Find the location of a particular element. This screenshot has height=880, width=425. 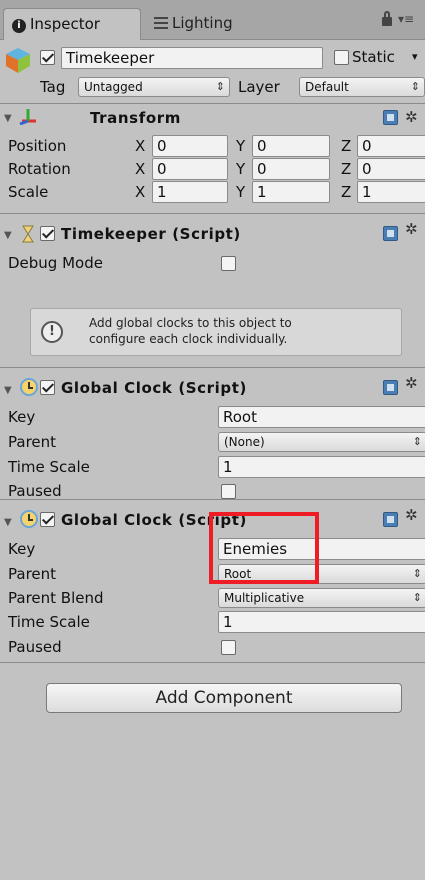

clock2-parent-label: Parent is located at coordinates (32, 574).